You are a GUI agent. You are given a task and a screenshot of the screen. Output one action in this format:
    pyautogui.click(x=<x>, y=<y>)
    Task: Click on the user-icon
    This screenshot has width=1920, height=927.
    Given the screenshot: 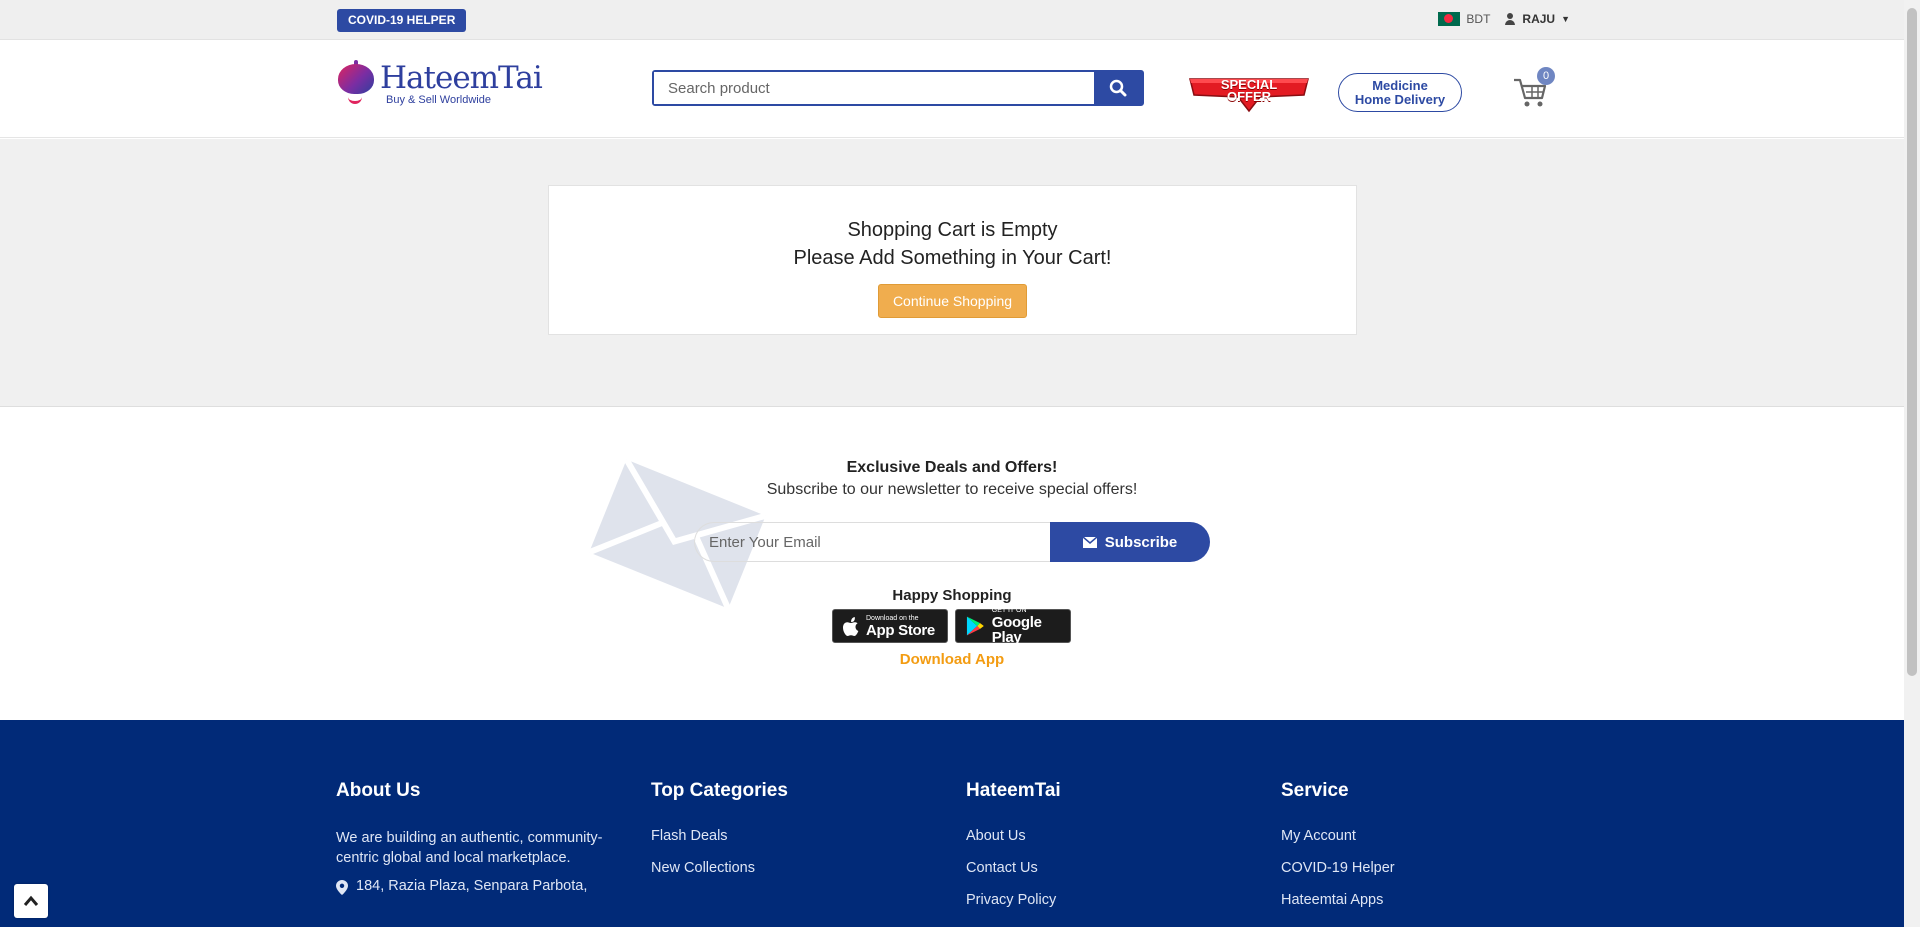 What is the action you would take?
    pyautogui.click(x=1510, y=19)
    